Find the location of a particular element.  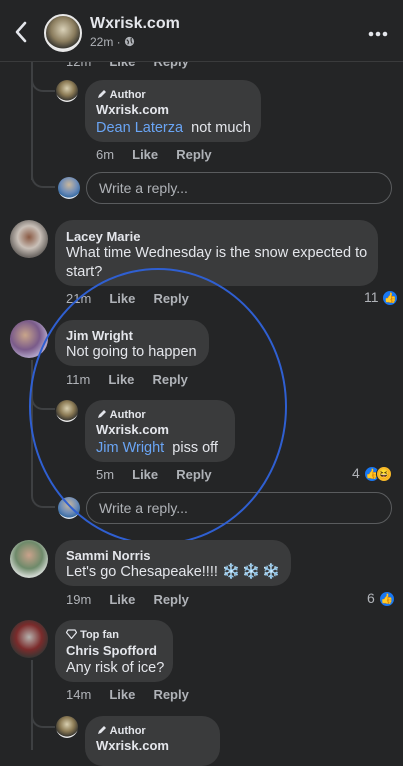

reply-bubble: Author Wxrisk.com Jim Wright piss off is located at coordinates (160, 431).